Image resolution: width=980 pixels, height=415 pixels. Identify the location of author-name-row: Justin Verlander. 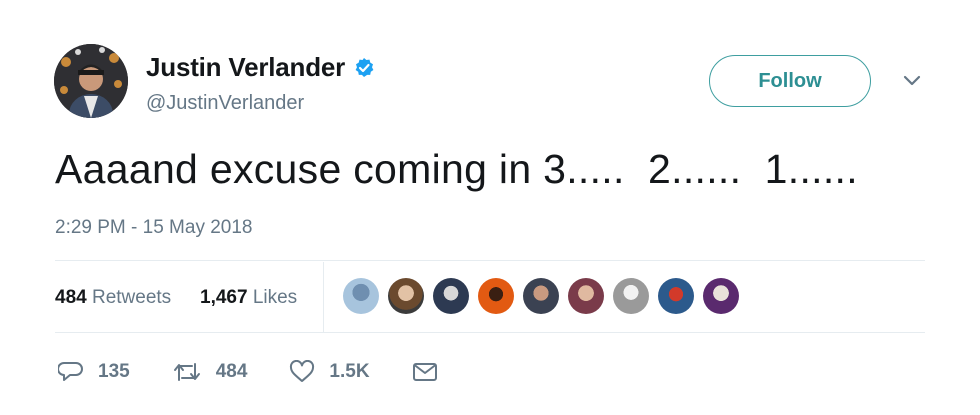
(260, 67).